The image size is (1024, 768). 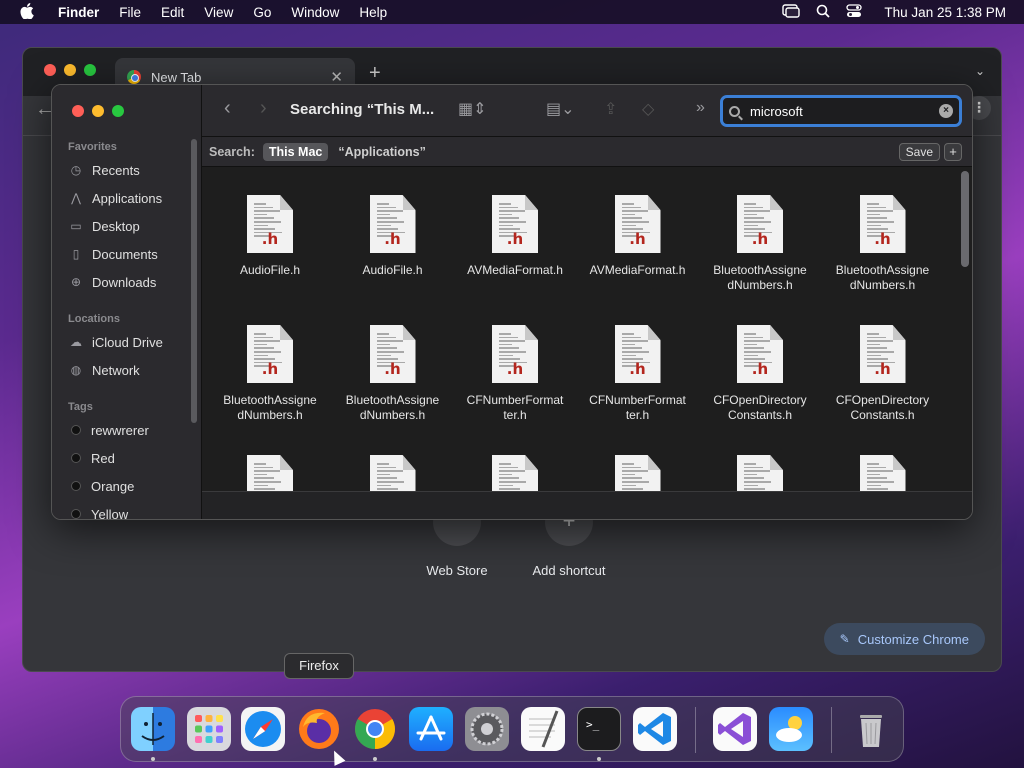 I want to click on shortcut-web-store: Web Store, so click(x=457, y=570).